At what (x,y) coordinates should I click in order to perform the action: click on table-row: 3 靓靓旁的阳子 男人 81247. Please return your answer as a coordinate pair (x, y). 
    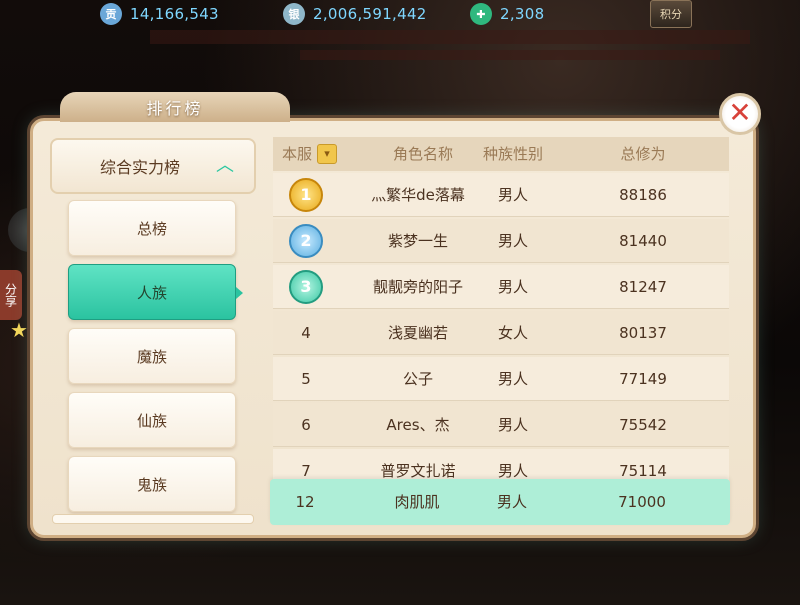
    Looking at the image, I should click on (501, 287).